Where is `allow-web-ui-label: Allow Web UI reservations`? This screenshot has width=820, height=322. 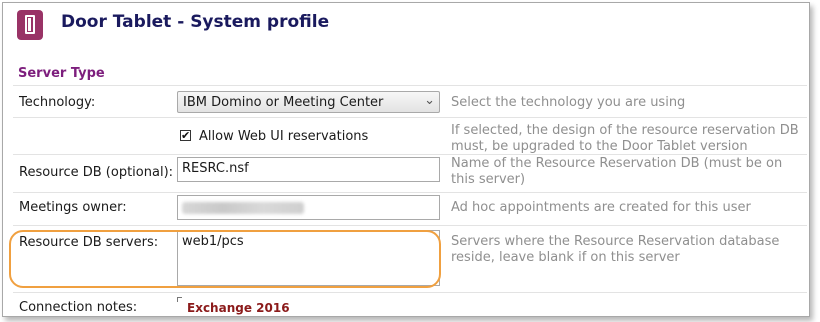 allow-web-ui-label: Allow Web UI reservations is located at coordinates (283, 136).